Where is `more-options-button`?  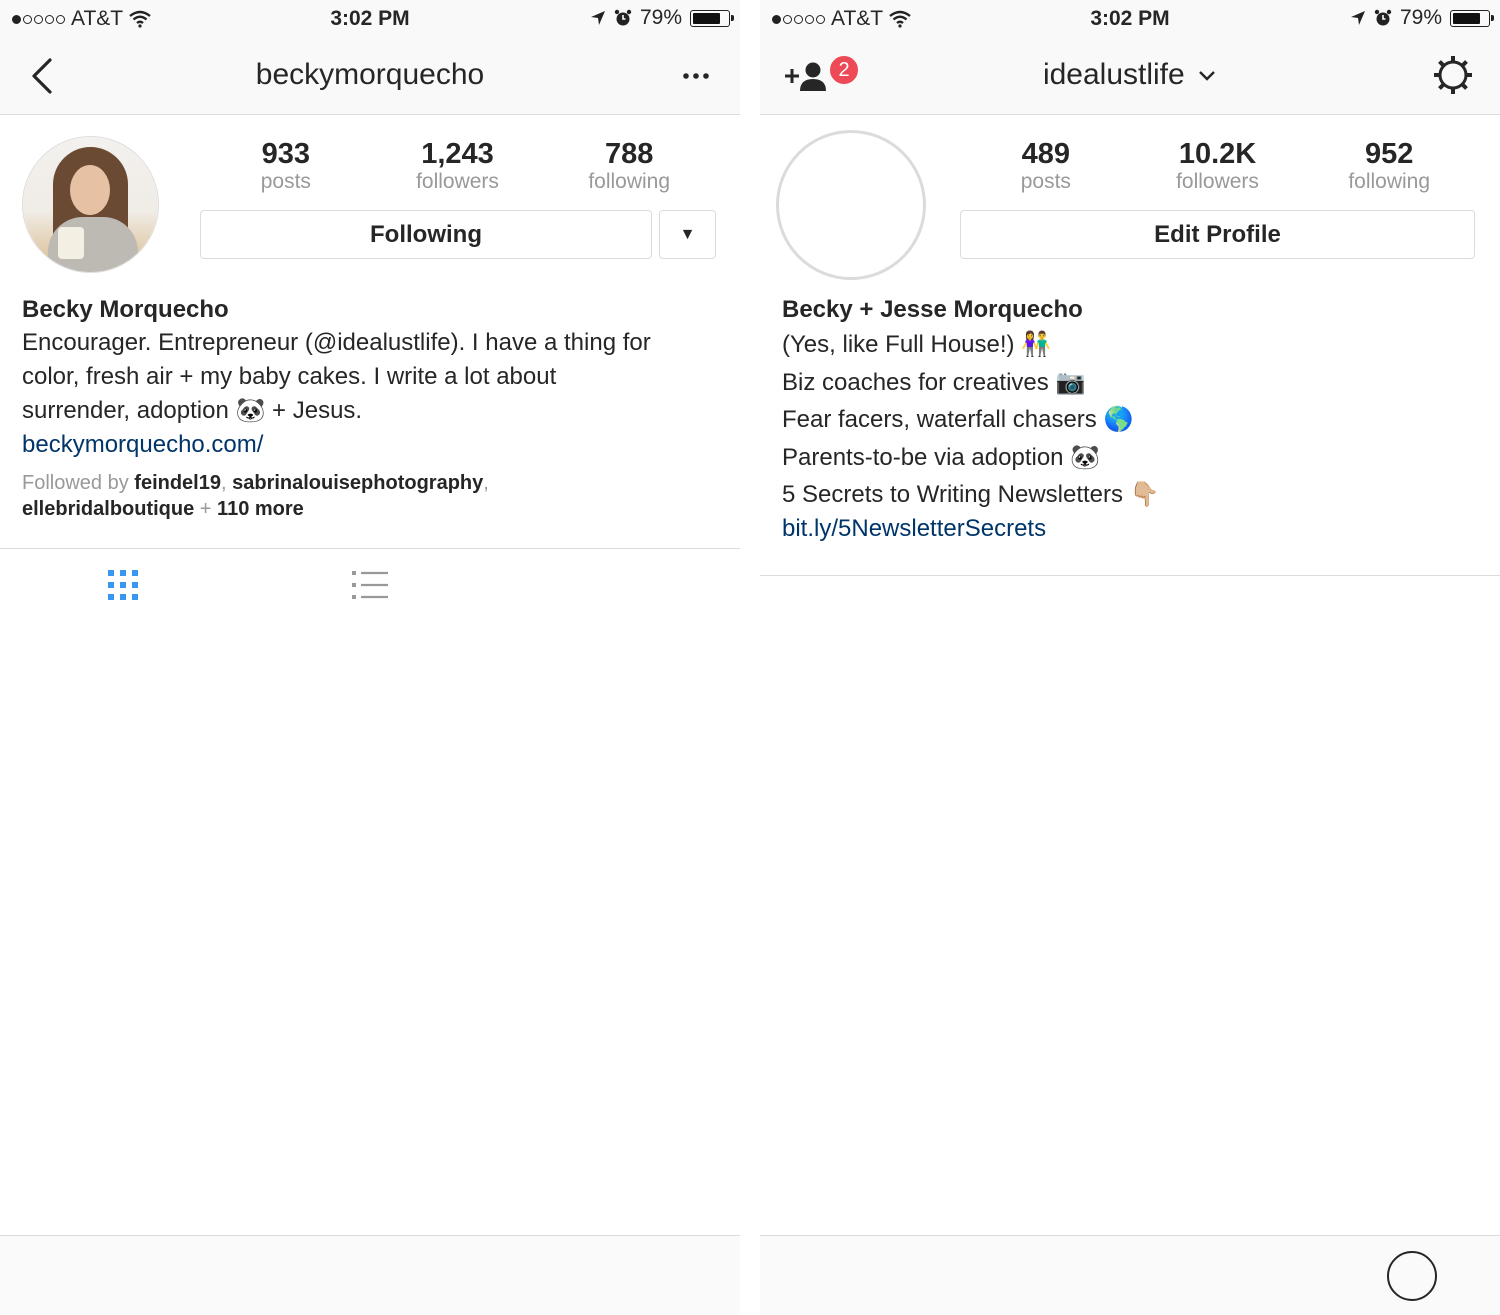
more-options-button is located at coordinates (696, 77).